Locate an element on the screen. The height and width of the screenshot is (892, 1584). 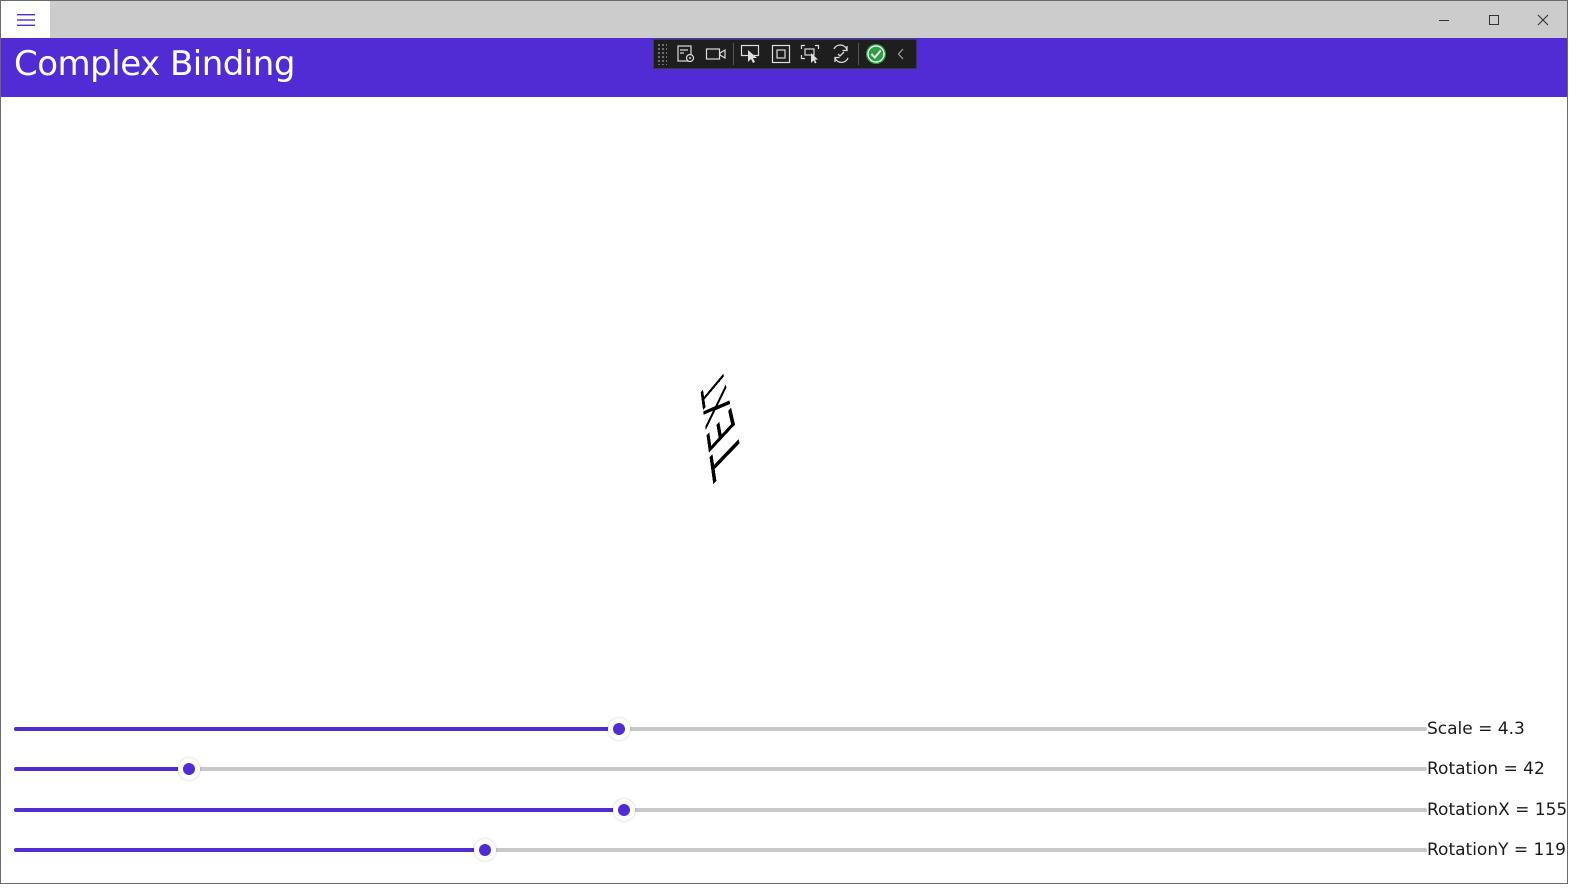
record-button is located at coordinates (716, 54).